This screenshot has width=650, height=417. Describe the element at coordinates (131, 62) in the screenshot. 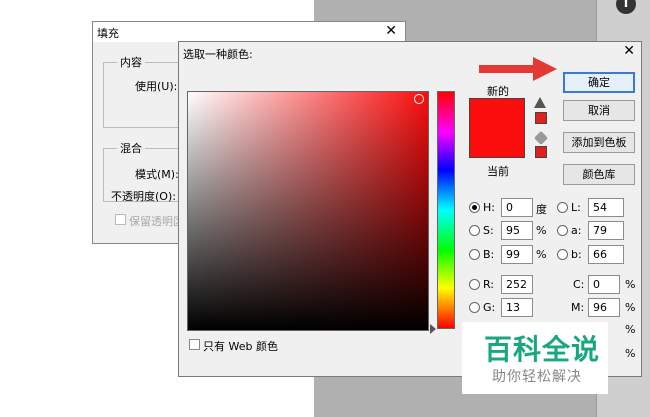

I see `content-group-label: 内容` at that location.